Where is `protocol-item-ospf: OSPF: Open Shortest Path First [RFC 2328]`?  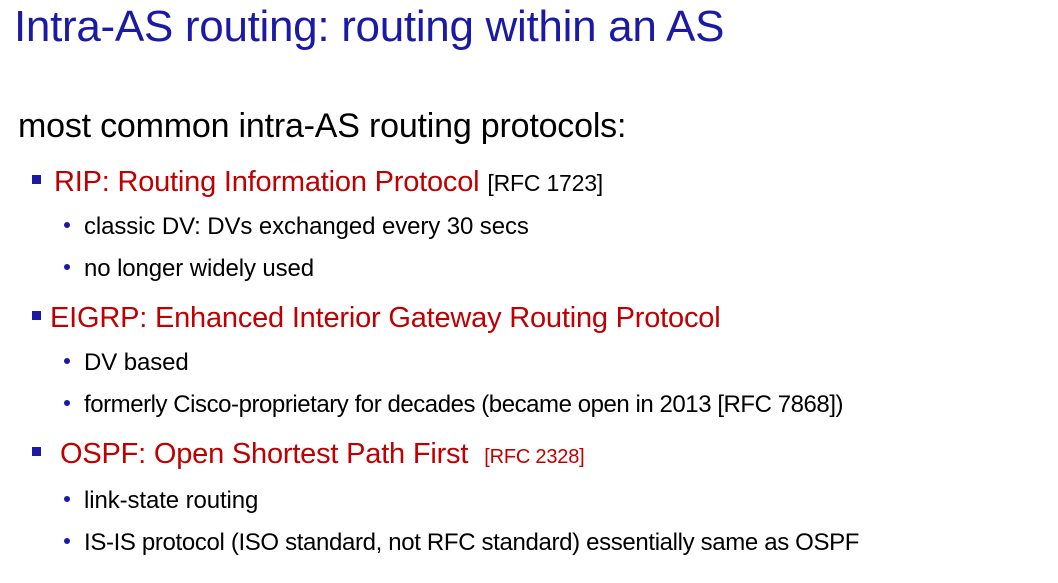 protocol-item-ospf: OSPF: Open Shortest Path First [RFC 2328] is located at coordinates (308, 454).